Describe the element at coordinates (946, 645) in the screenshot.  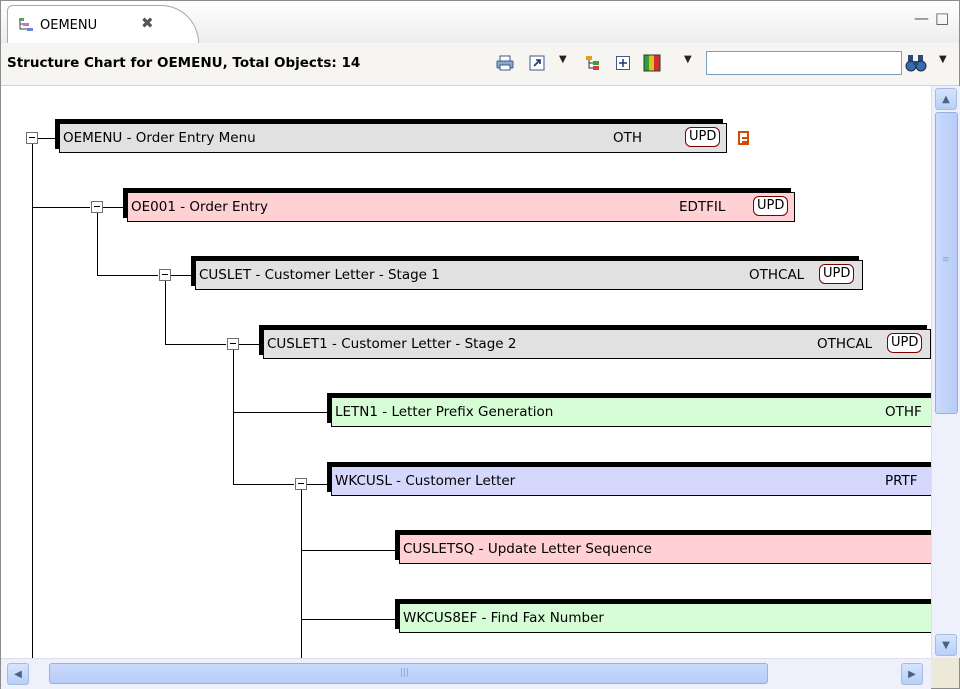
I see `scroll-down-icon: ▼` at that location.